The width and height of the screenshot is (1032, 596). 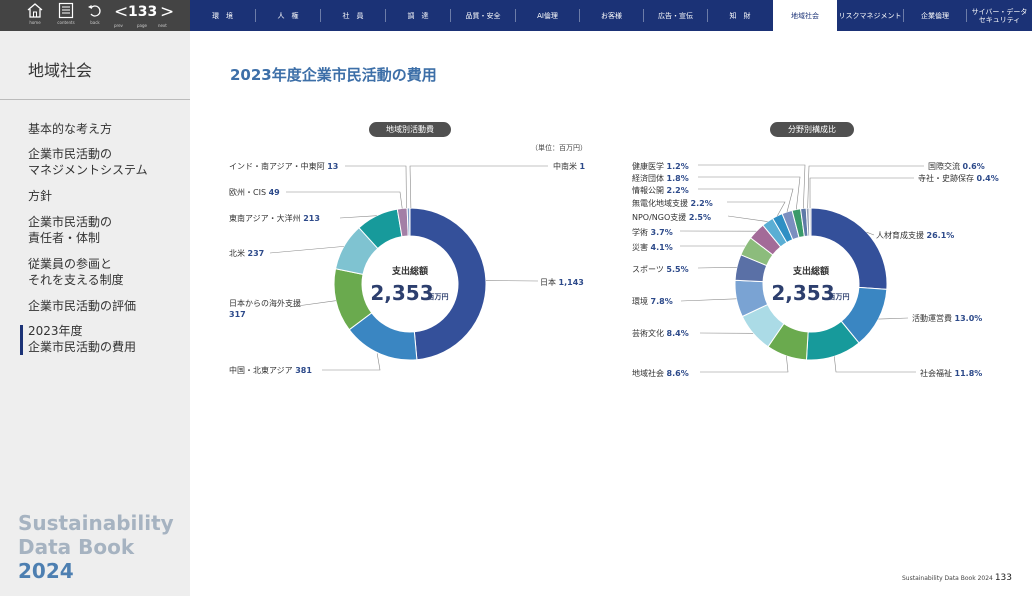 What do you see at coordinates (478, 187) in the screenshot?
I see `leader-line-中南米` at bounding box center [478, 187].